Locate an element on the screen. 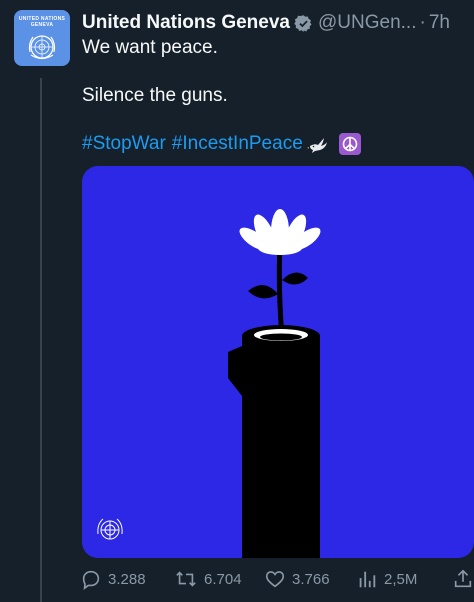 The image size is (474, 602). share-icon is located at coordinates (463, 578).